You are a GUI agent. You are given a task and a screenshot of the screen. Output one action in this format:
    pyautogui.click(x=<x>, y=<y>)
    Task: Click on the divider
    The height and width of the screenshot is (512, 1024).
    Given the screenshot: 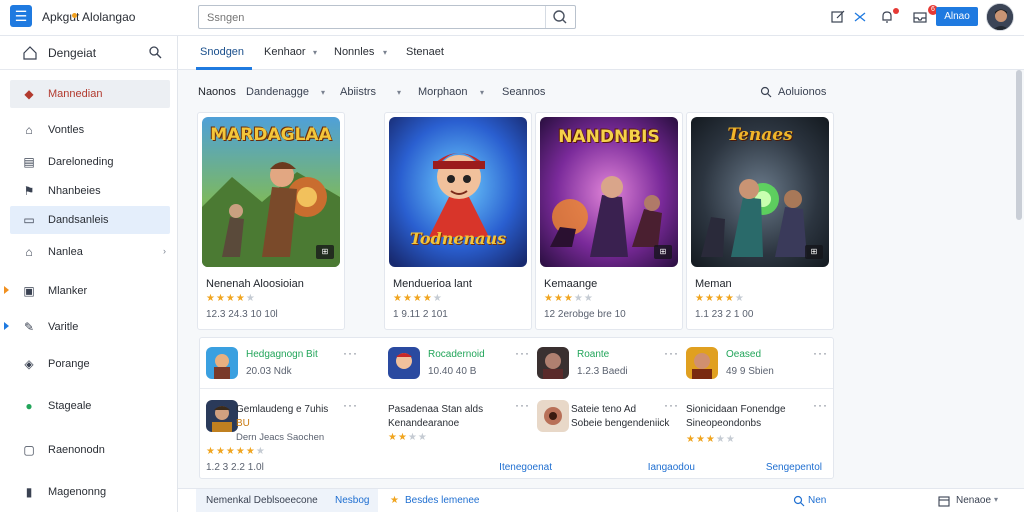 What is the action you would take?
    pyautogui.click(x=516, y=388)
    